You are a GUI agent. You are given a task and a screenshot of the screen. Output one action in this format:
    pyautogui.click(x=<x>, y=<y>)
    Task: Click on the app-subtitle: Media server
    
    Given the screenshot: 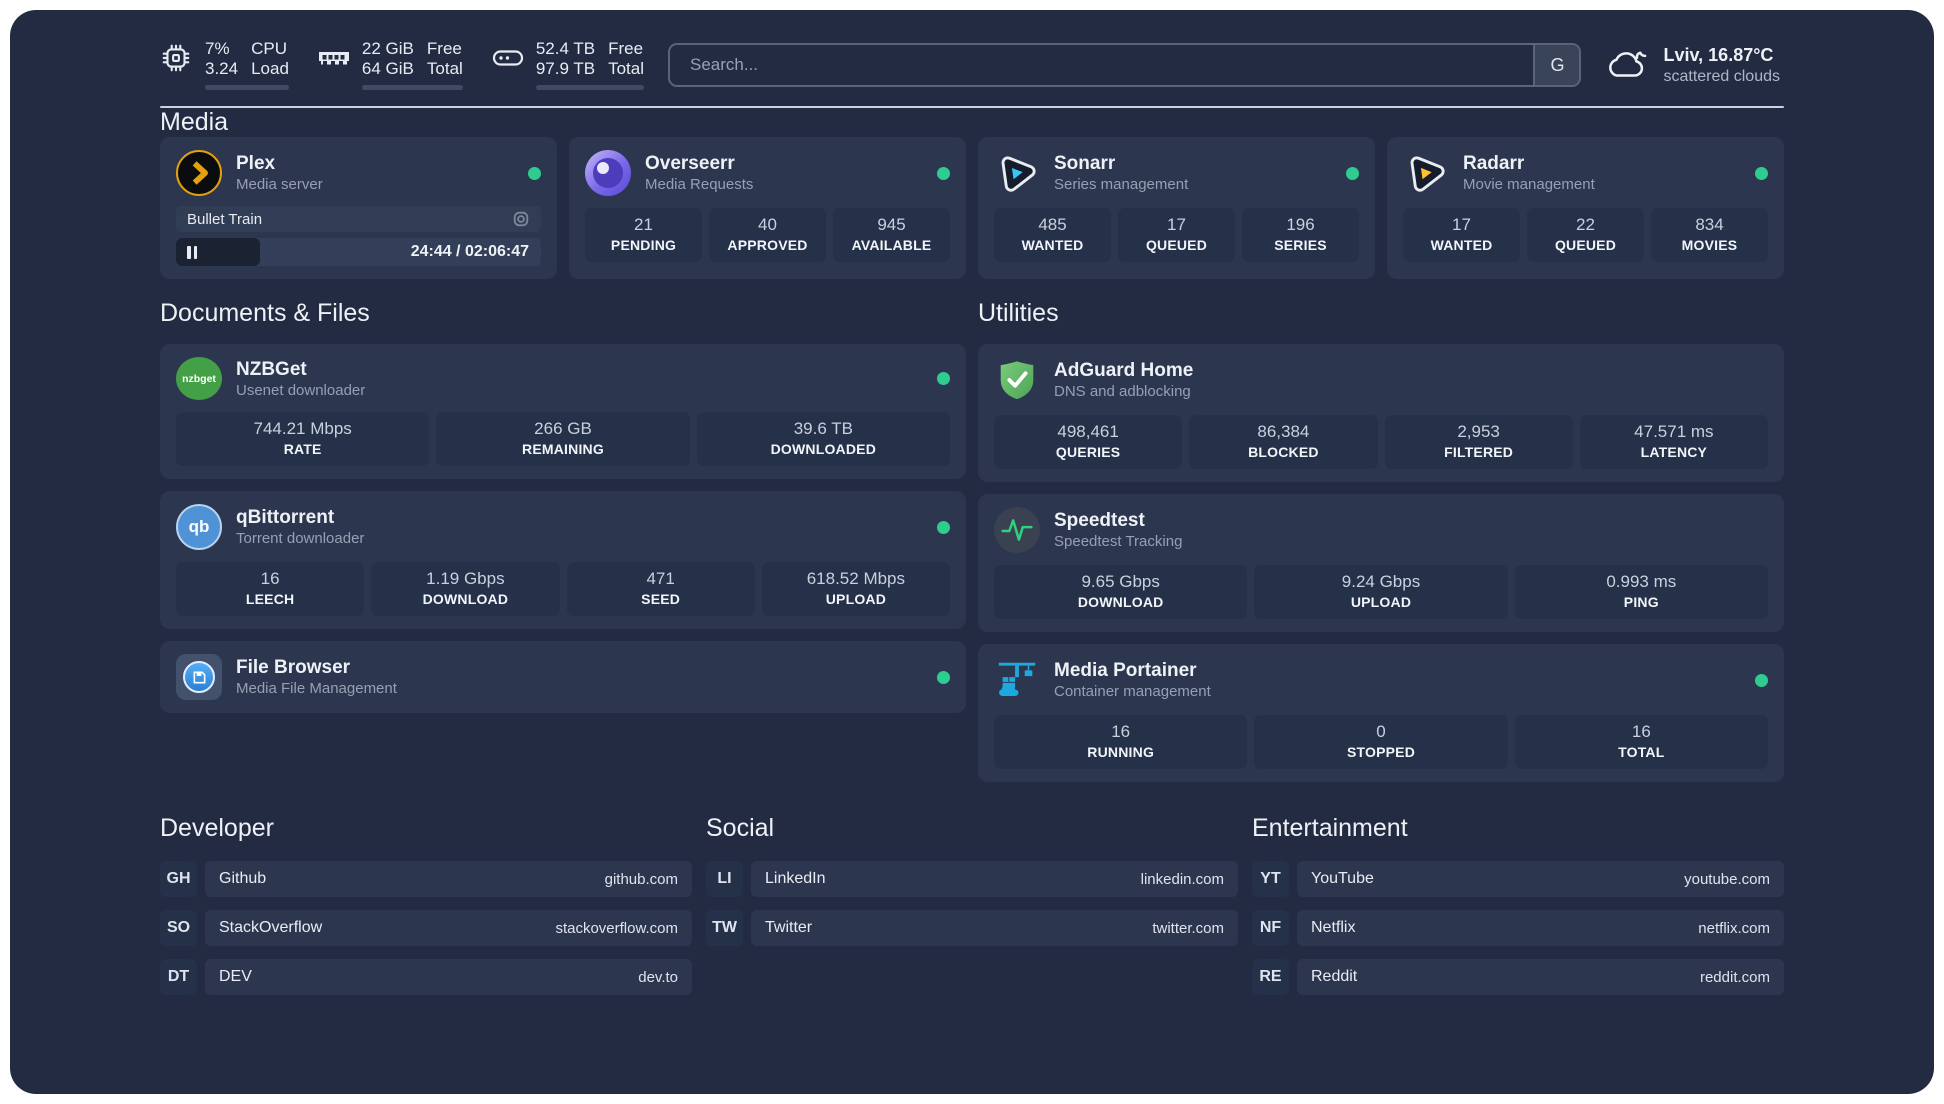 What is the action you would take?
    pyautogui.click(x=279, y=184)
    